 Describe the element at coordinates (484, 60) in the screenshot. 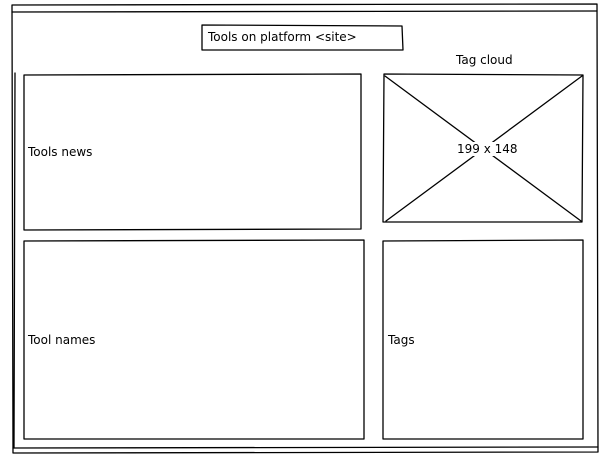

I see `tag-cloud-caption: Tag cloud` at that location.